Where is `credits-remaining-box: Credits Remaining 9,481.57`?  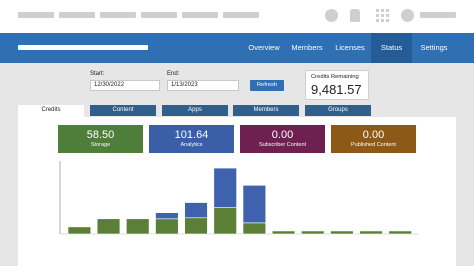 credits-remaining-box: Credits Remaining 9,481.57 is located at coordinates (337, 85).